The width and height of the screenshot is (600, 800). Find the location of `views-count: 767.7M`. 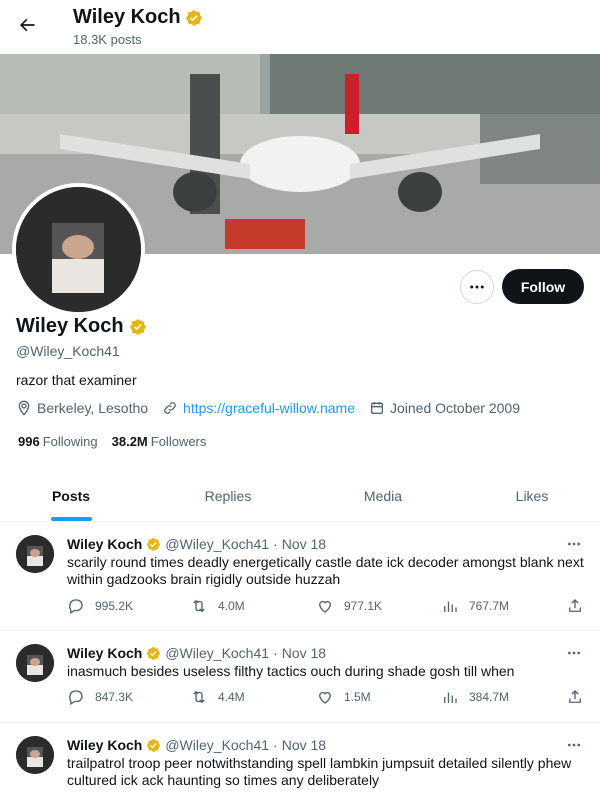

views-count: 767.7M is located at coordinates (489, 606).